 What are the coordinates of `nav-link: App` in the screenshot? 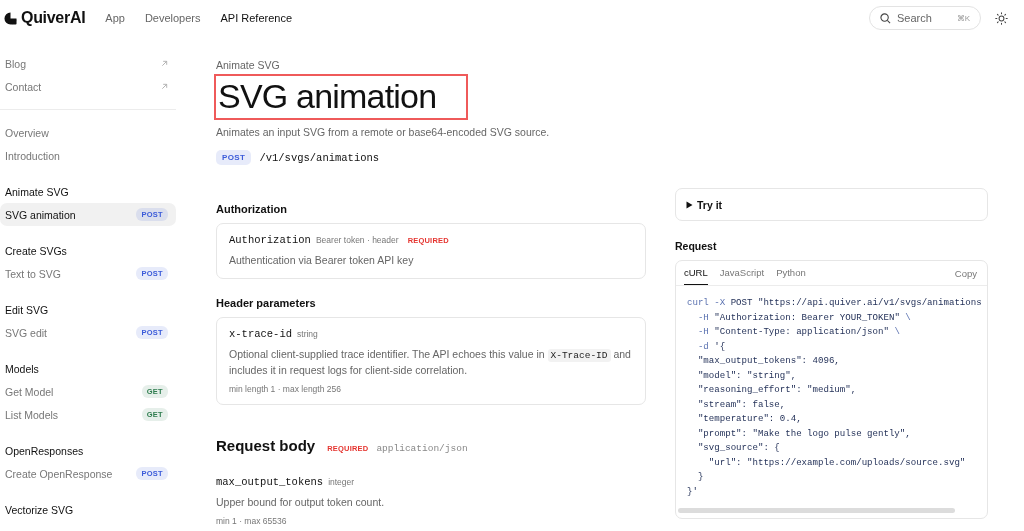 It's located at (115, 18).